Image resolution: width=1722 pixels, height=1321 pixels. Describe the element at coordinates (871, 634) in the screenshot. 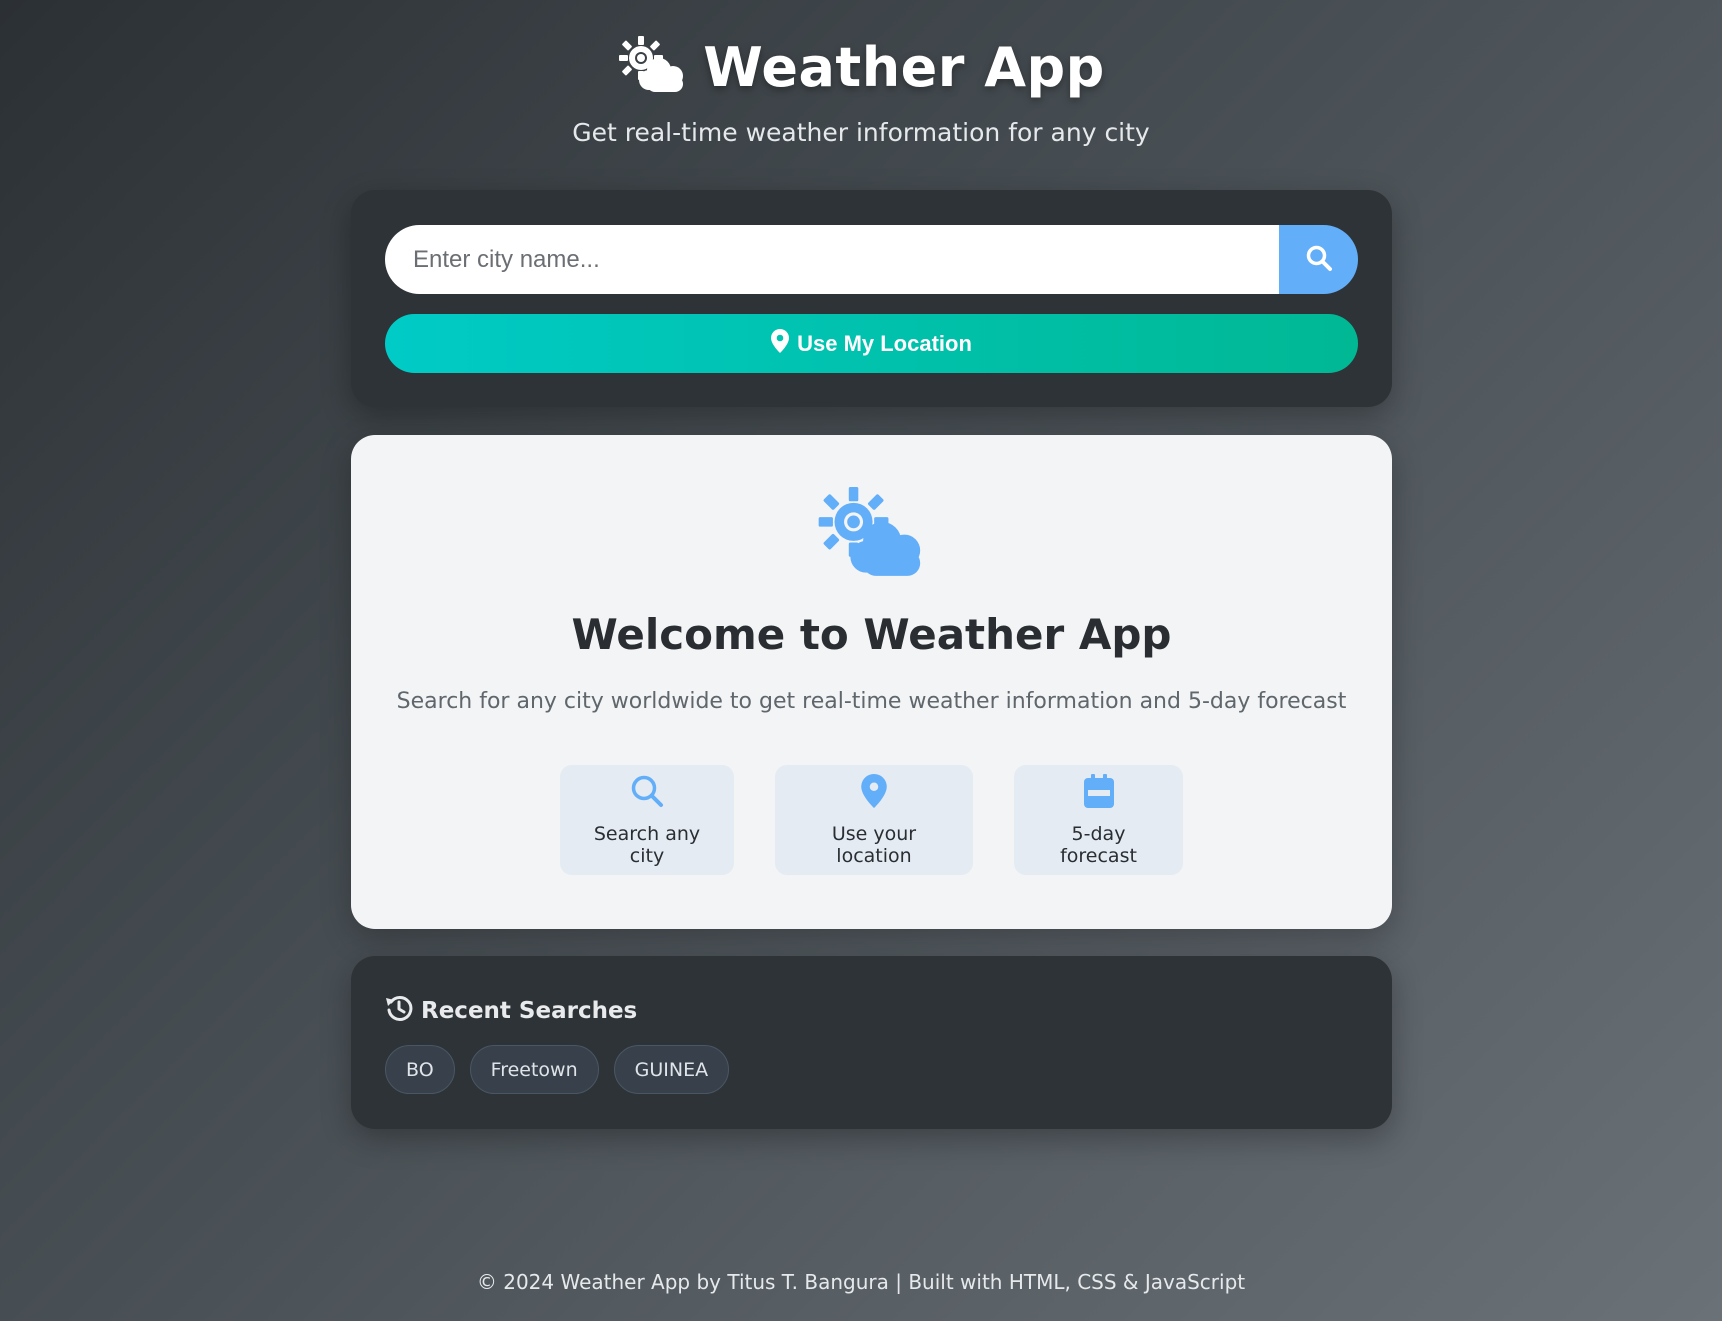

I see `welcome-title: Welcome to Weather App` at that location.